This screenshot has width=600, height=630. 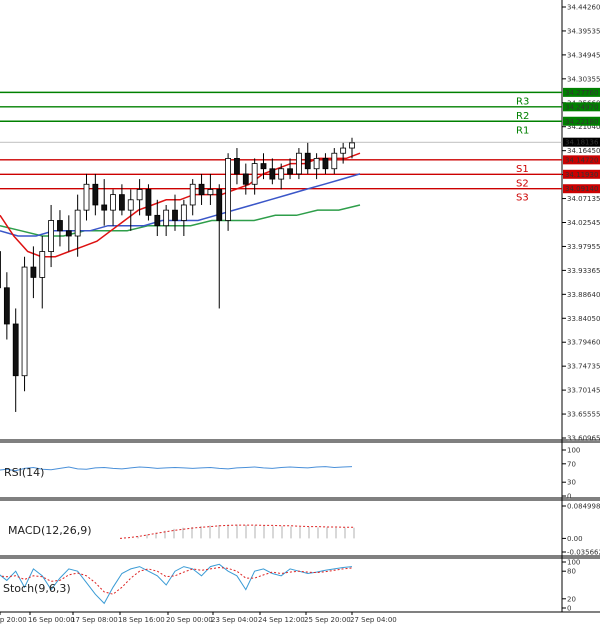 I want to click on macd-tick-label: -0.035662, so click(x=583, y=553).